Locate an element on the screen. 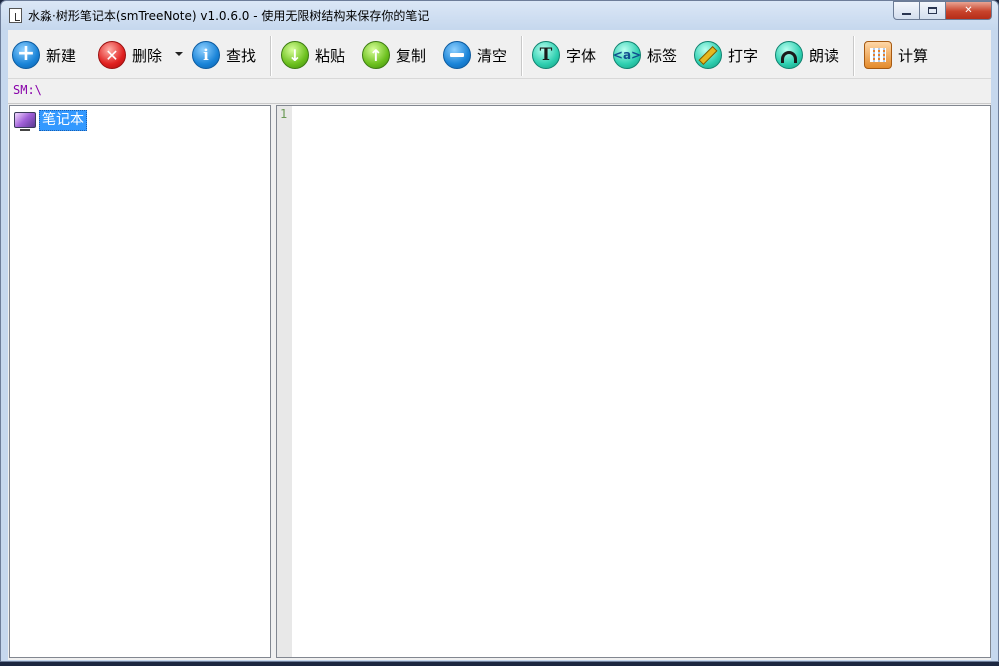 This screenshot has height=666, width=999. copy-label: 复制 is located at coordinates (411, 55).